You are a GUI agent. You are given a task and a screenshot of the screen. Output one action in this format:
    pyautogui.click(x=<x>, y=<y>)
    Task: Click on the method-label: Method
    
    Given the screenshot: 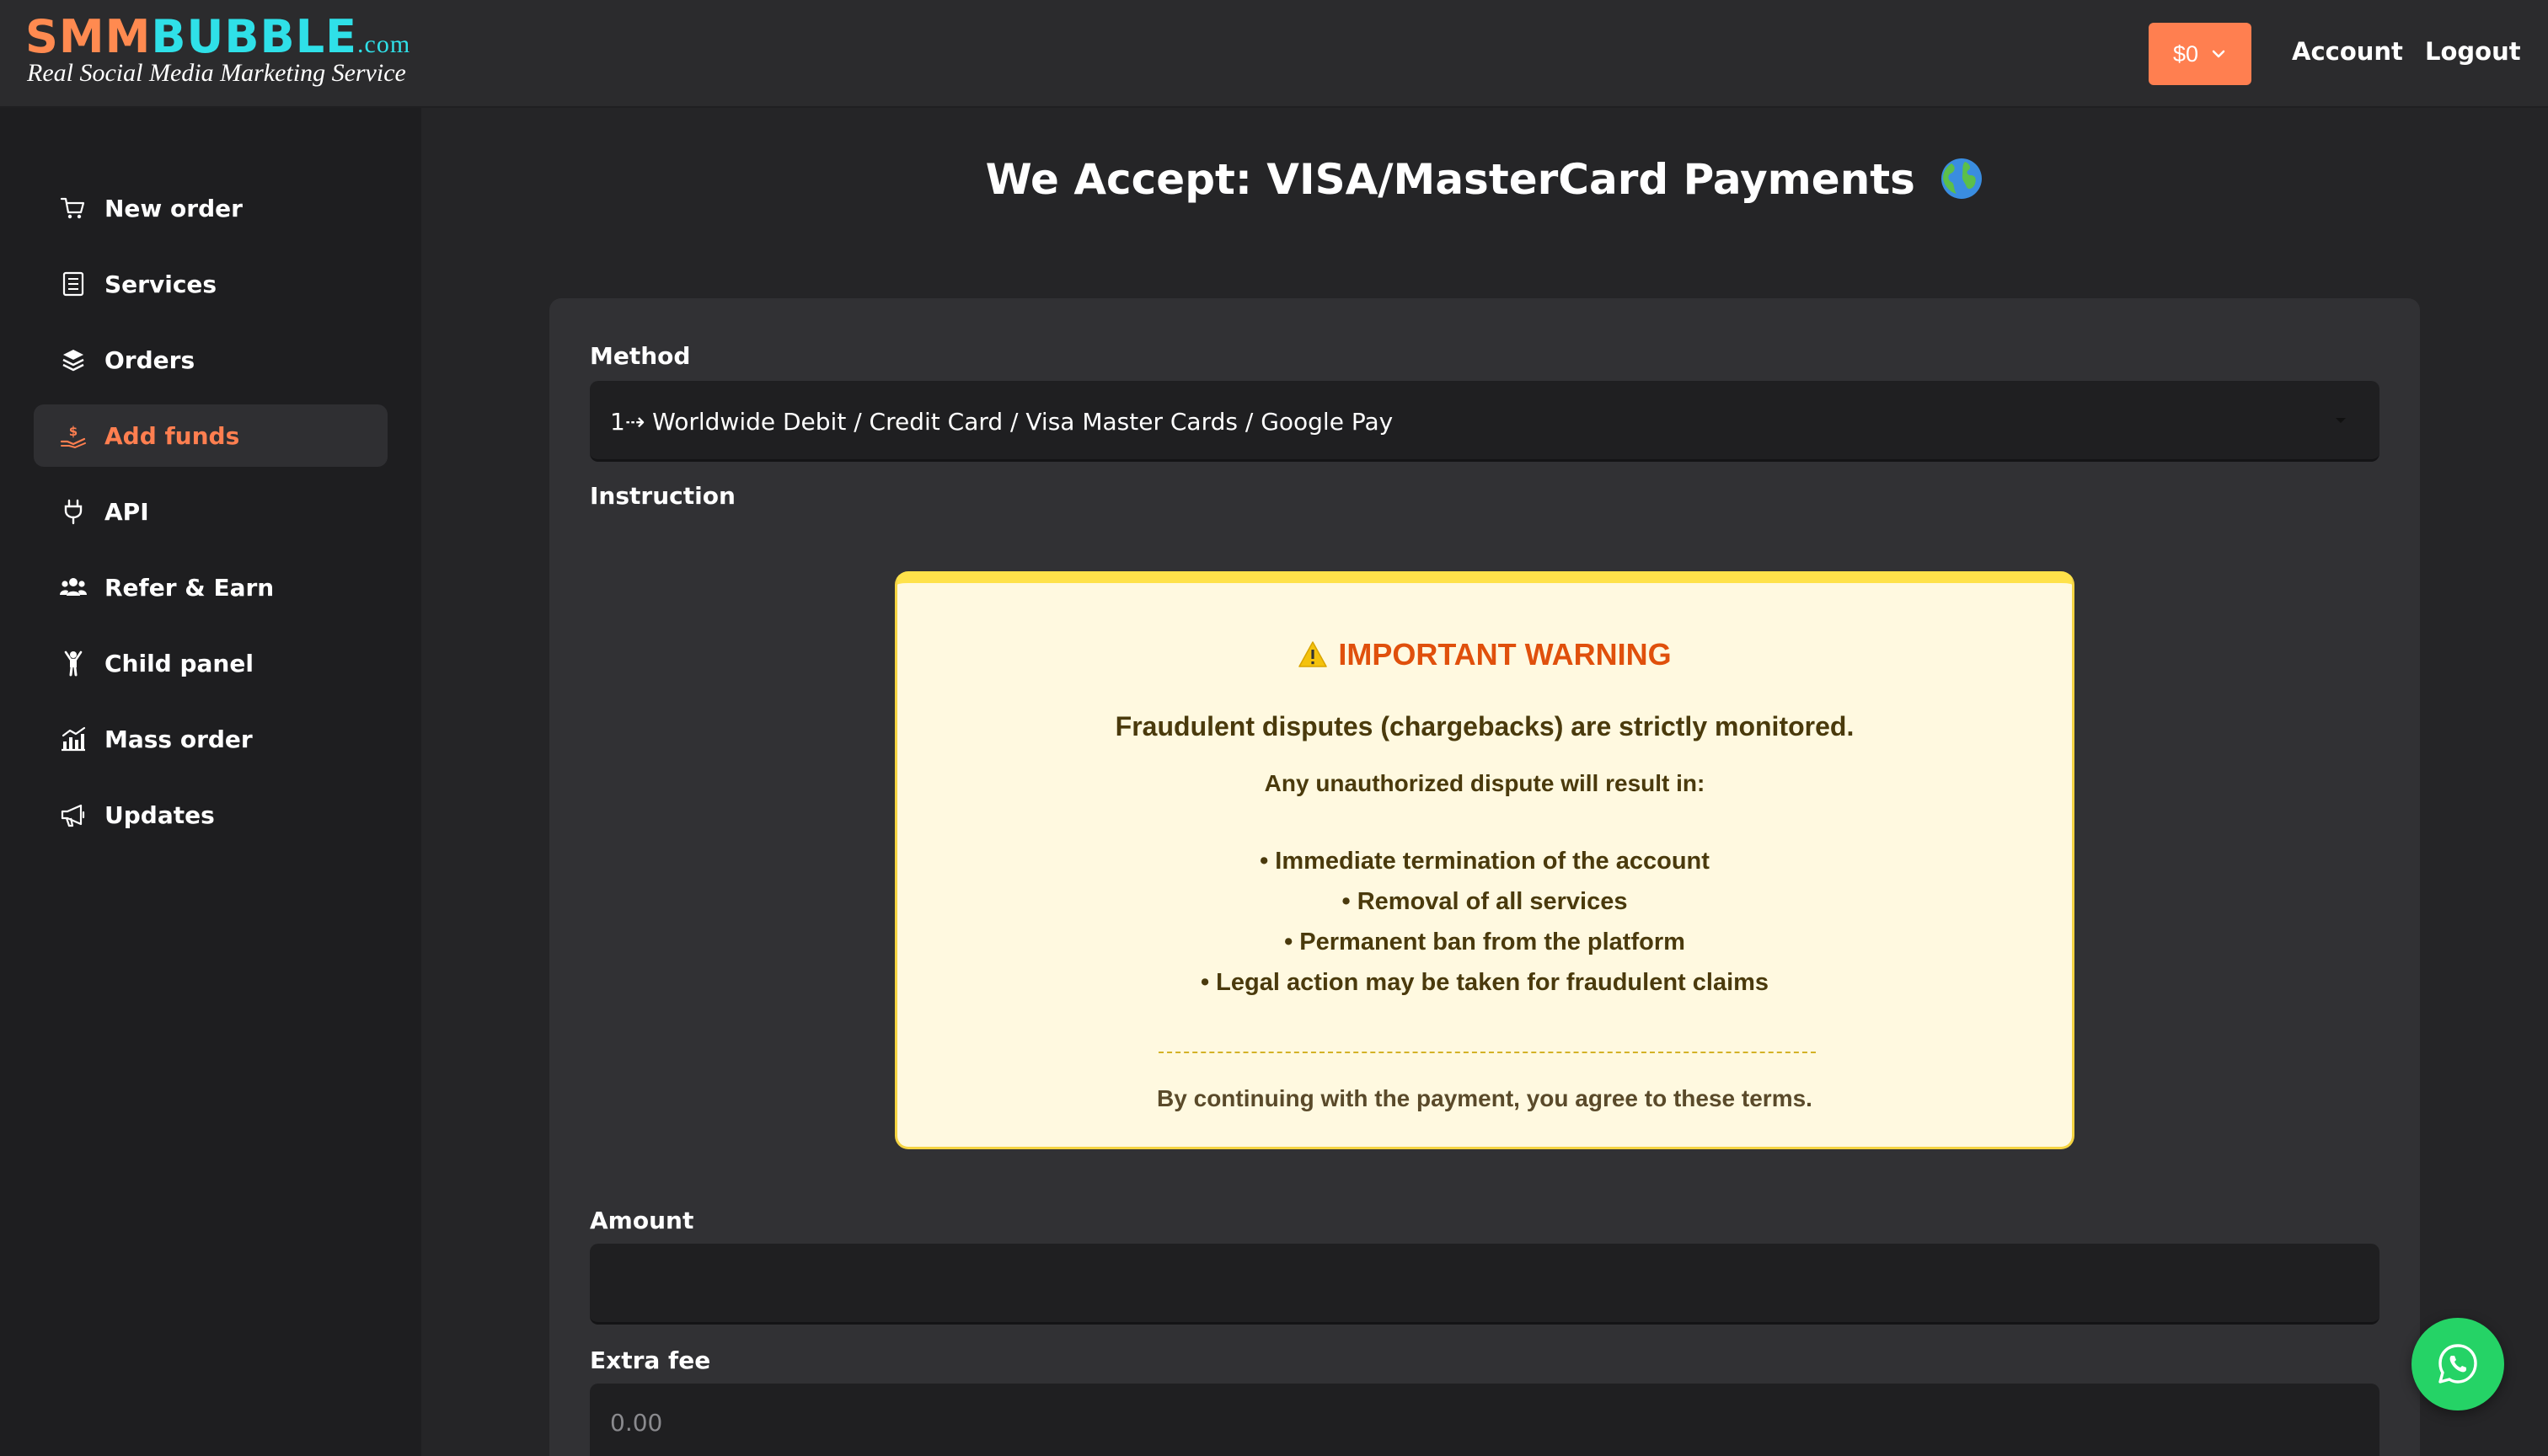 What is the action you would take?
    pyautogui.click(x=640, y=356)
    